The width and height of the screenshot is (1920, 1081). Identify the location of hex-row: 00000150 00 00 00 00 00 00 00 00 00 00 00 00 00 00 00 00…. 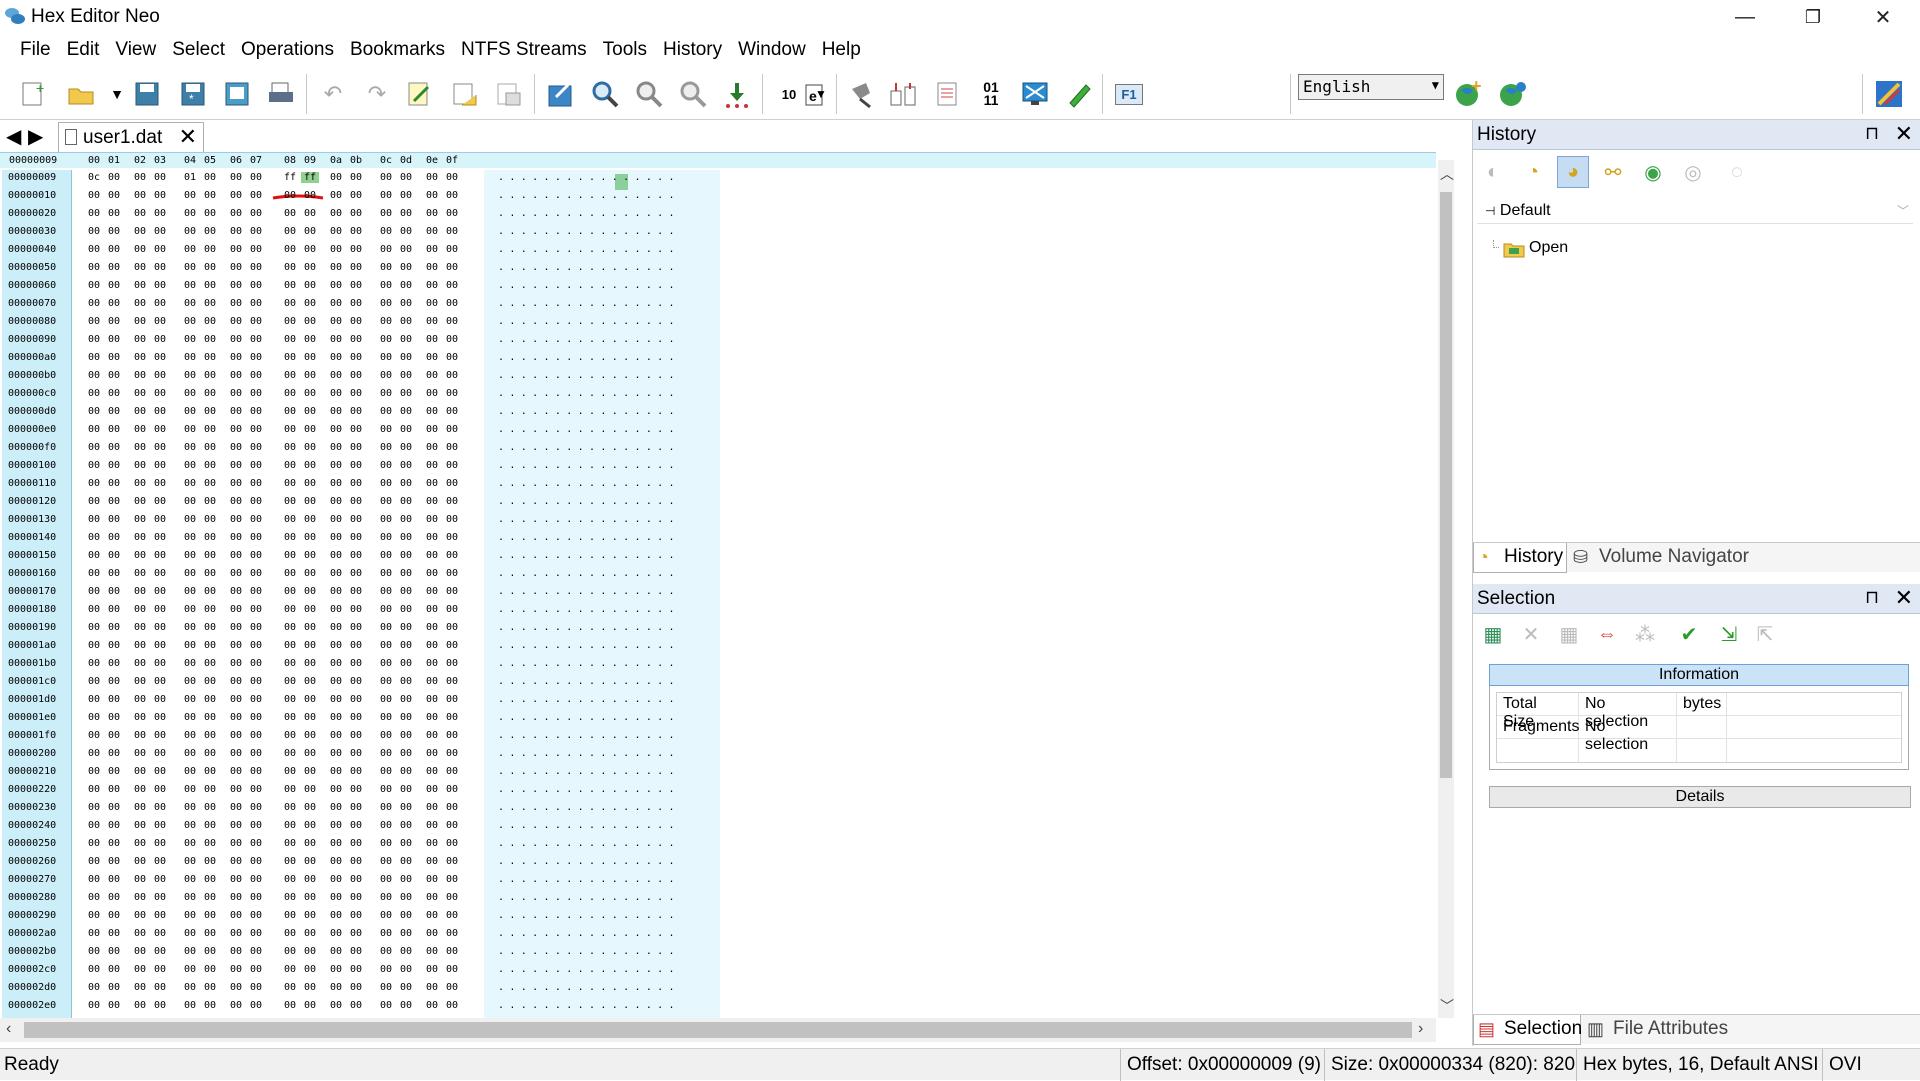
(360, 557).